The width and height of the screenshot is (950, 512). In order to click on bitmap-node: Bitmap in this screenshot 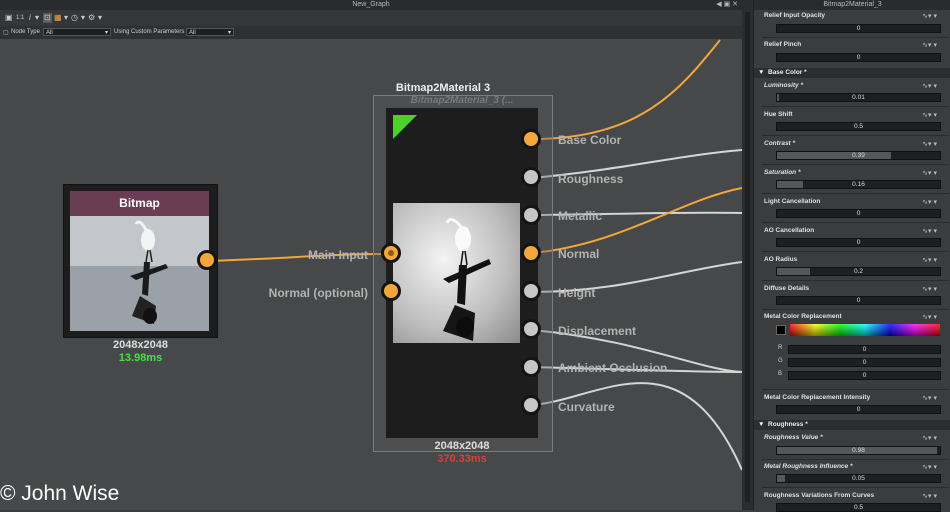, I will do `click(140, 261)`.